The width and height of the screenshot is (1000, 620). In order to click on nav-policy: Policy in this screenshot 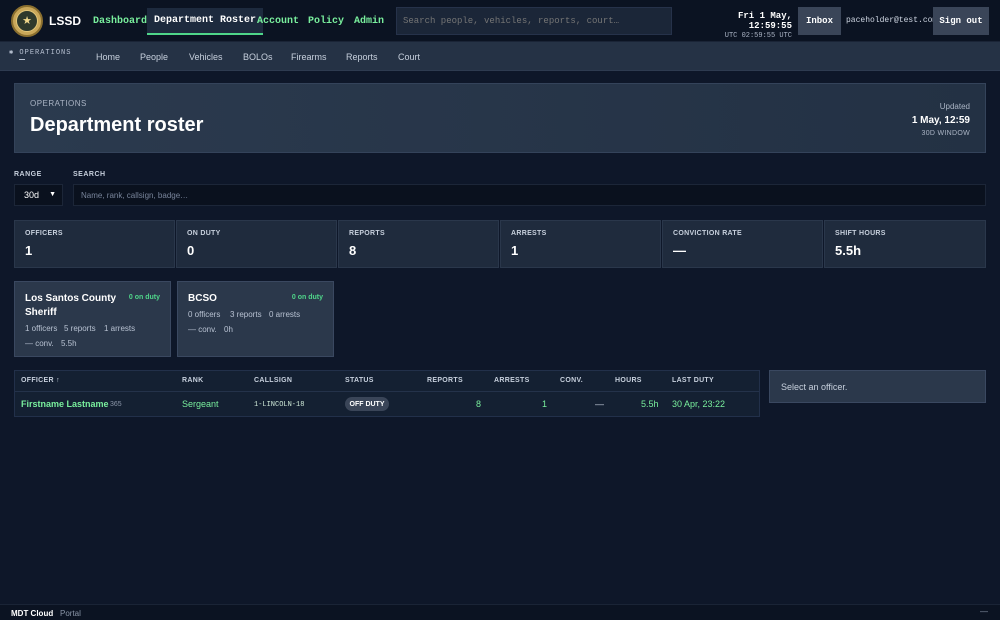, I will do `click(326, 21)`.